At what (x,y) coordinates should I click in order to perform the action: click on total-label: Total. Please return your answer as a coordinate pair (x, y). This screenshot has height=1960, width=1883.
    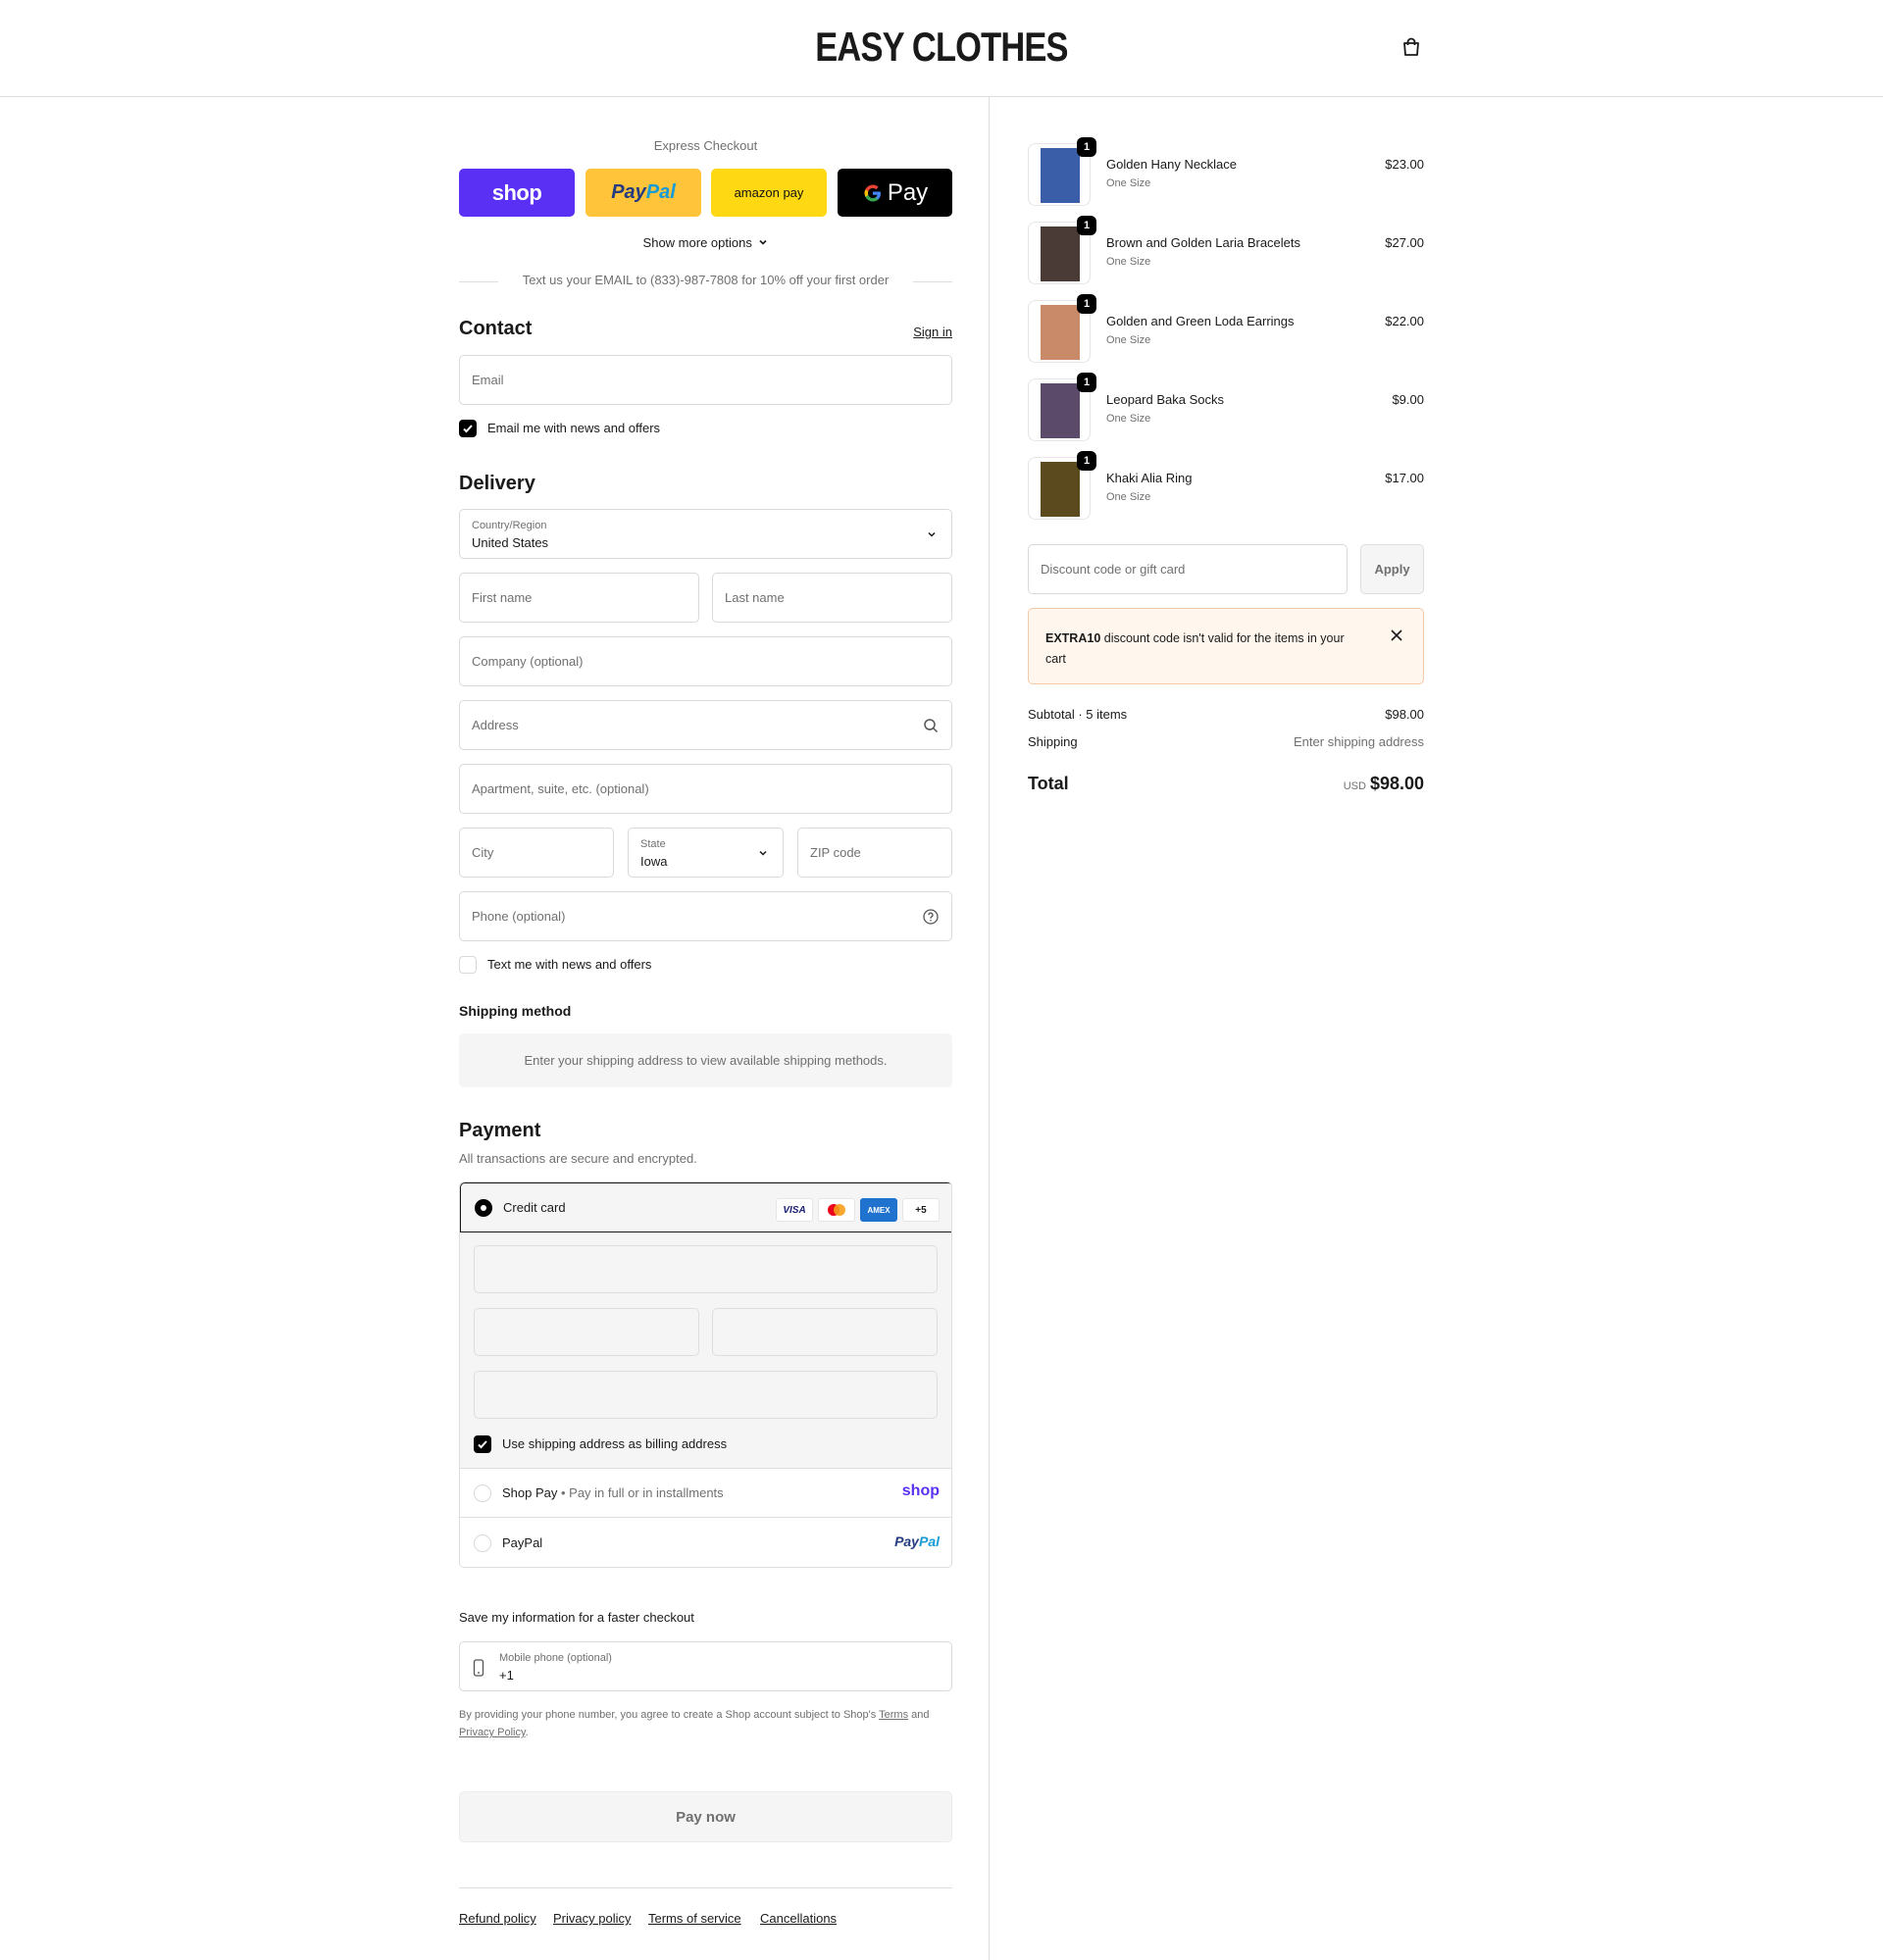
    Looking at the image, I should click on (1048, 783).